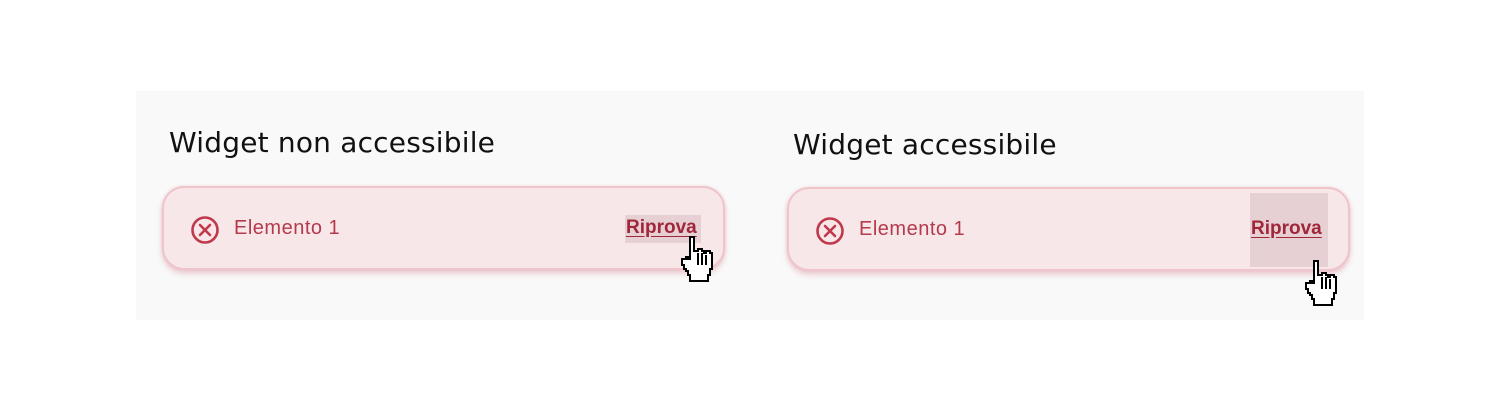 Image resolution: width=1500 pixels, height=412 pixels. I want to click on retry-button: Riprova, so click(1286, 229).